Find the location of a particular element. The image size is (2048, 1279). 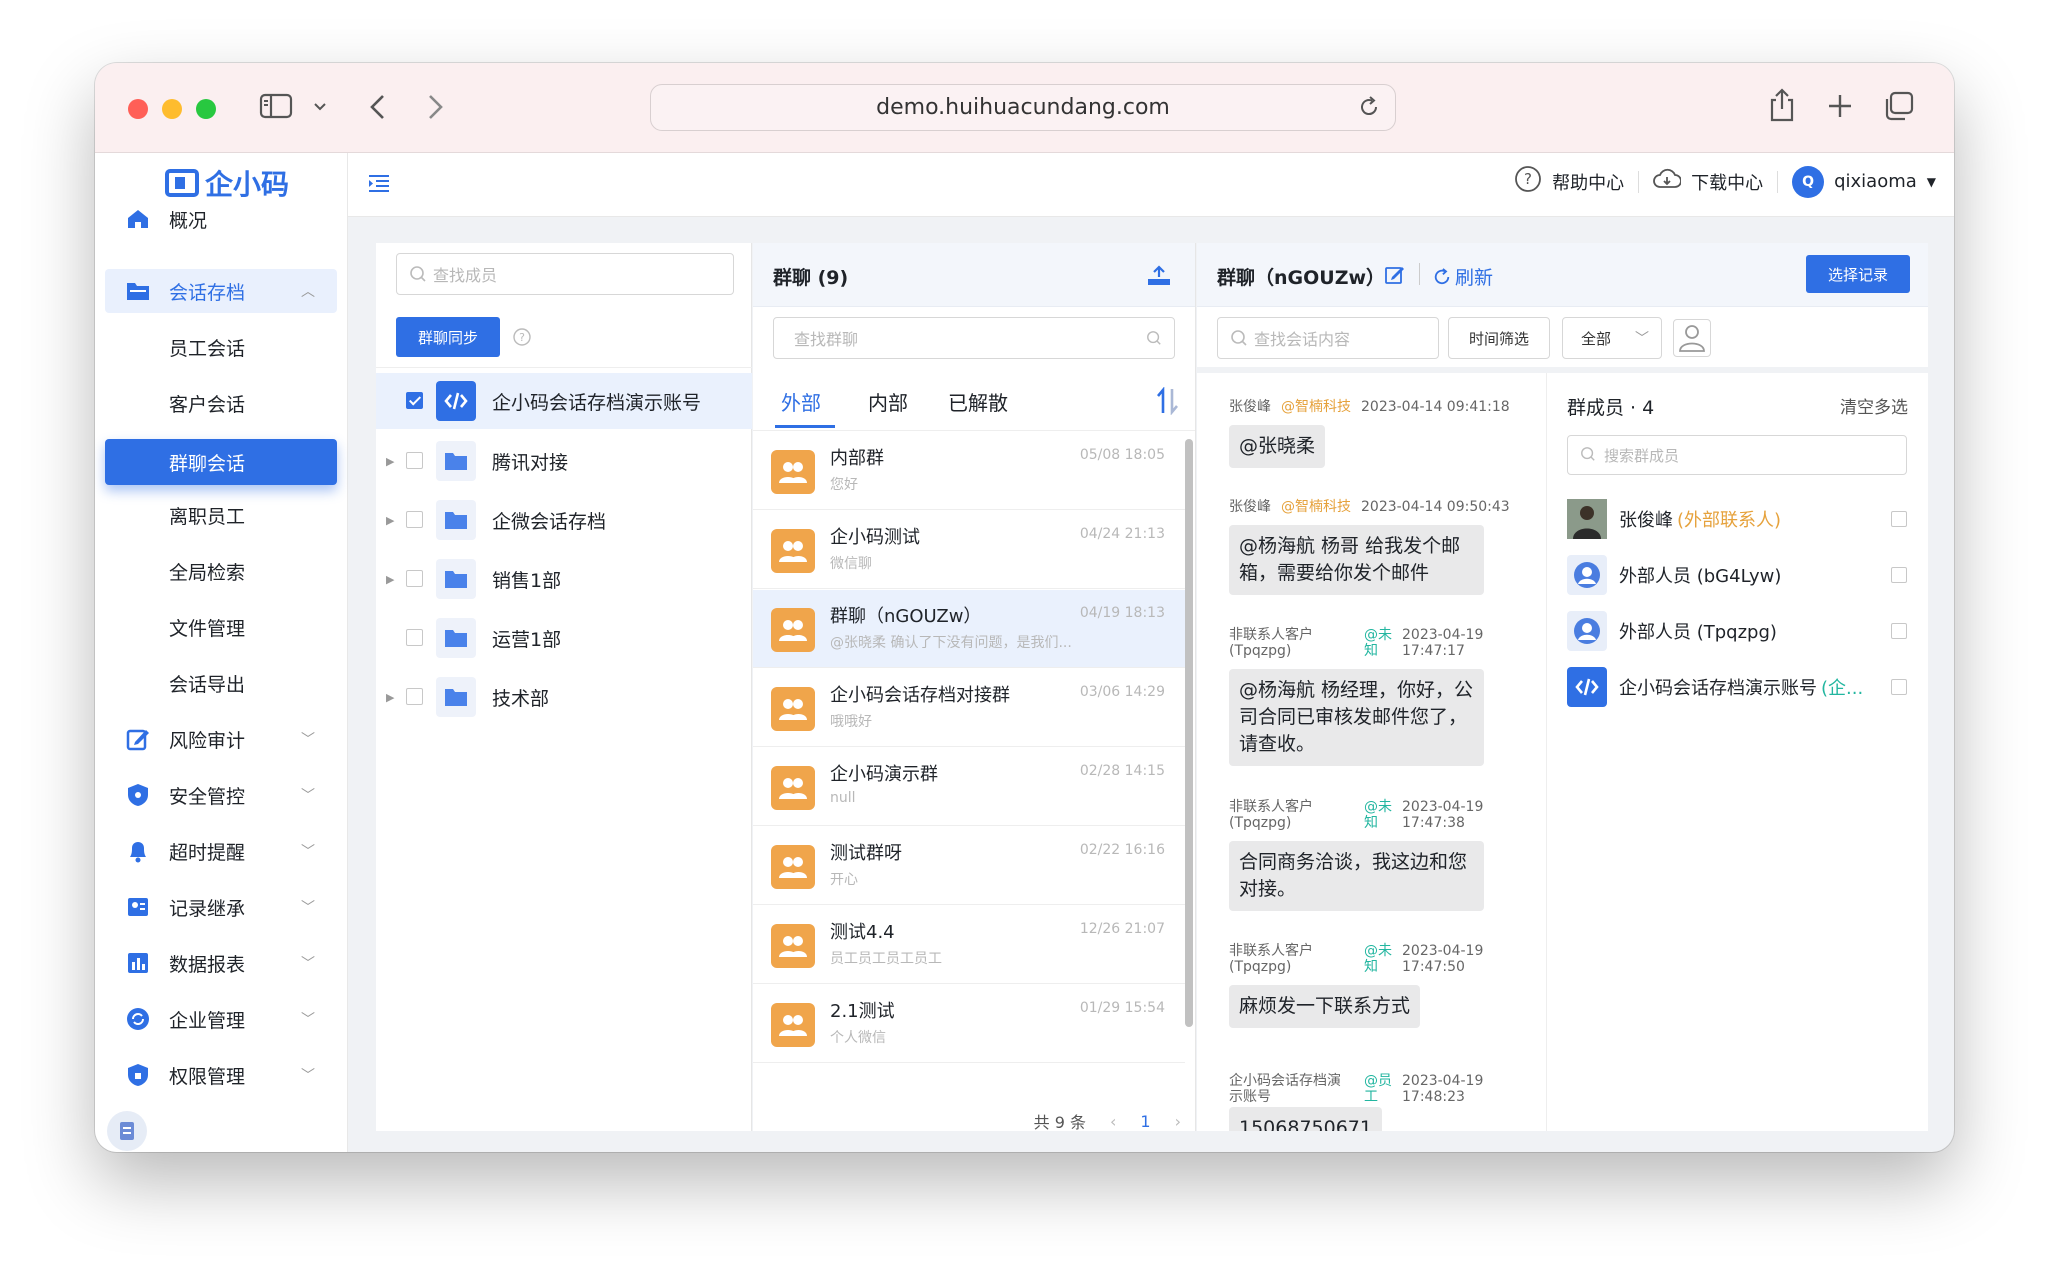

upload-icon is located at coordinates (1159, 278).